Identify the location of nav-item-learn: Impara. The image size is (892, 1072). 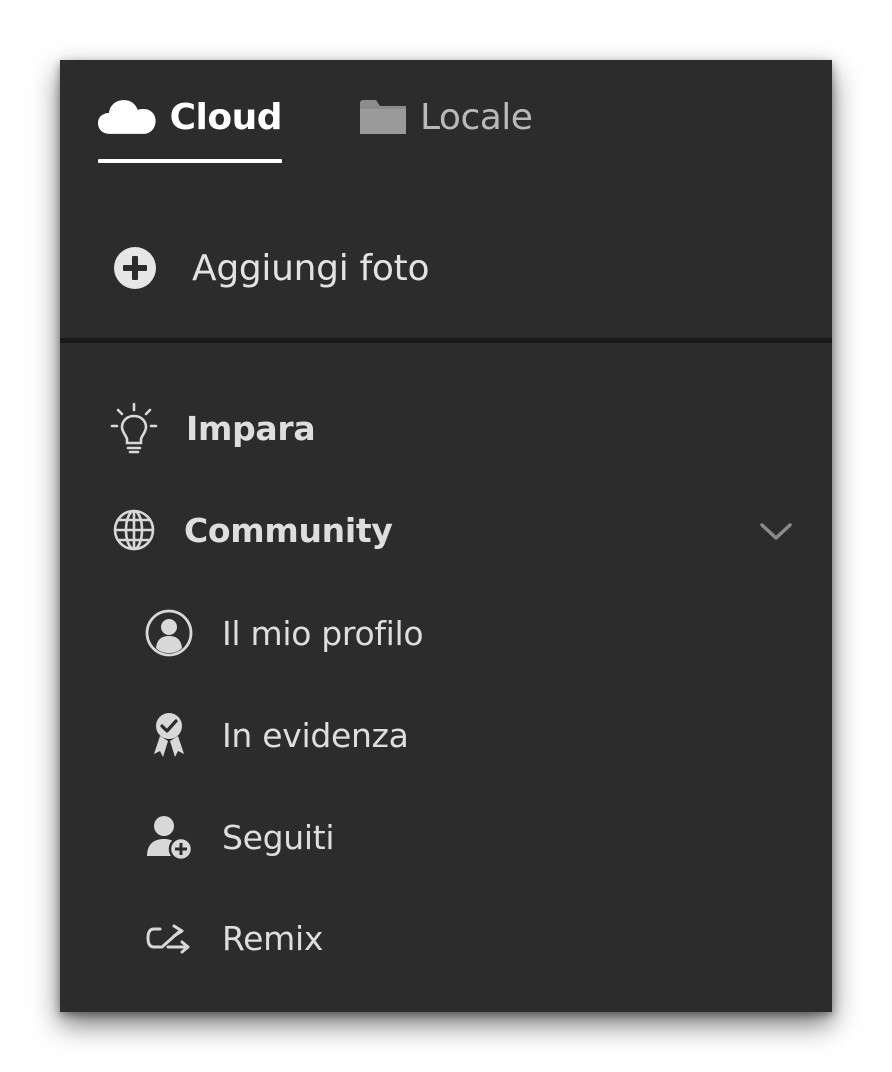
(213, 428).